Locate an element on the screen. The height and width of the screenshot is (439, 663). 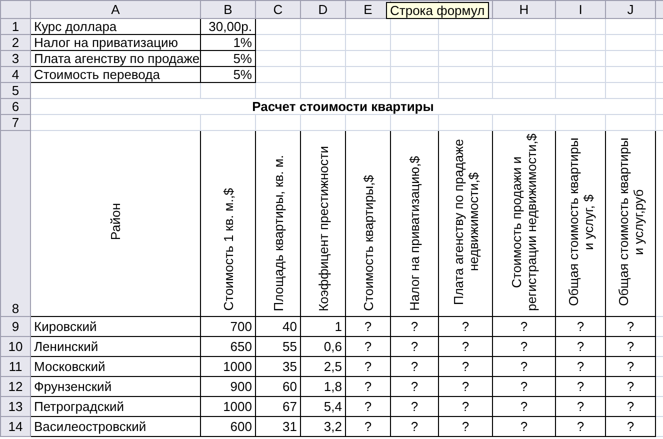
column-heading: Общая стоимость квартиры и услуг,руб is located at coordinates (631, 222).